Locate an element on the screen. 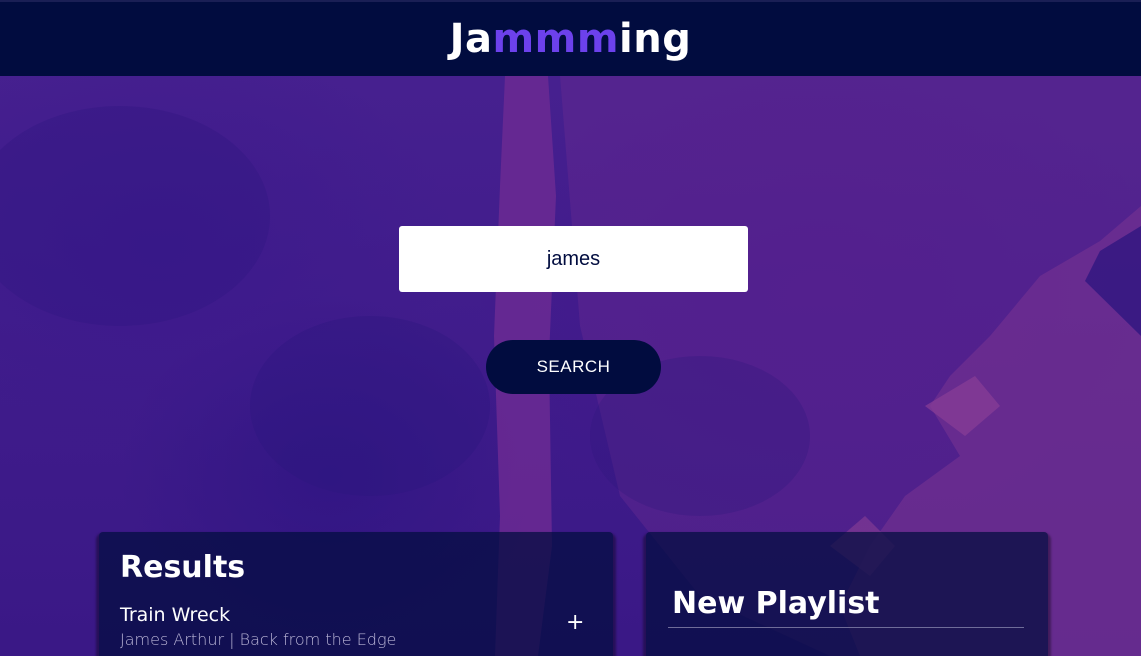  add-track-button: + is located at coordinates (575, 623).